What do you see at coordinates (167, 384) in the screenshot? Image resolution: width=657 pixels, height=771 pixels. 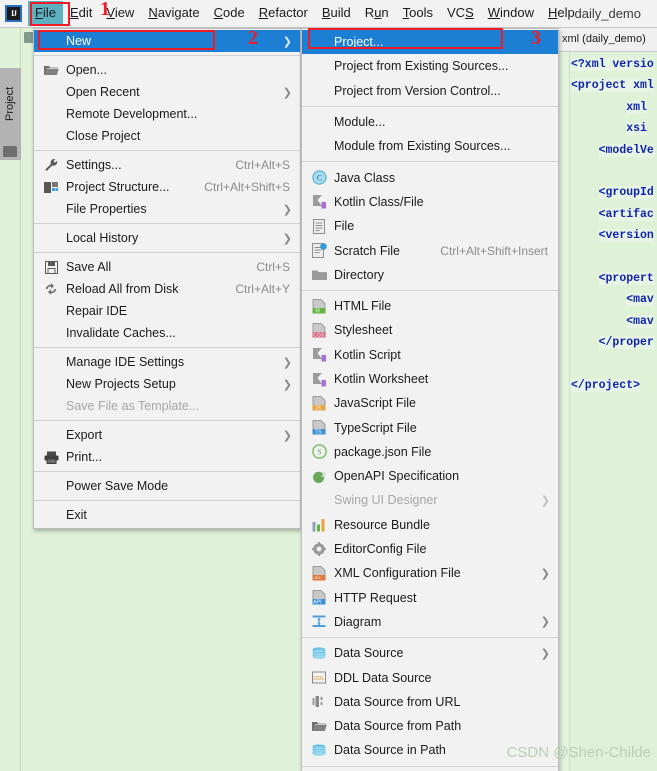 I see `file-menu-item-new-projects-setup: New Projects Setup ❯` at bounding box center [167, 384].